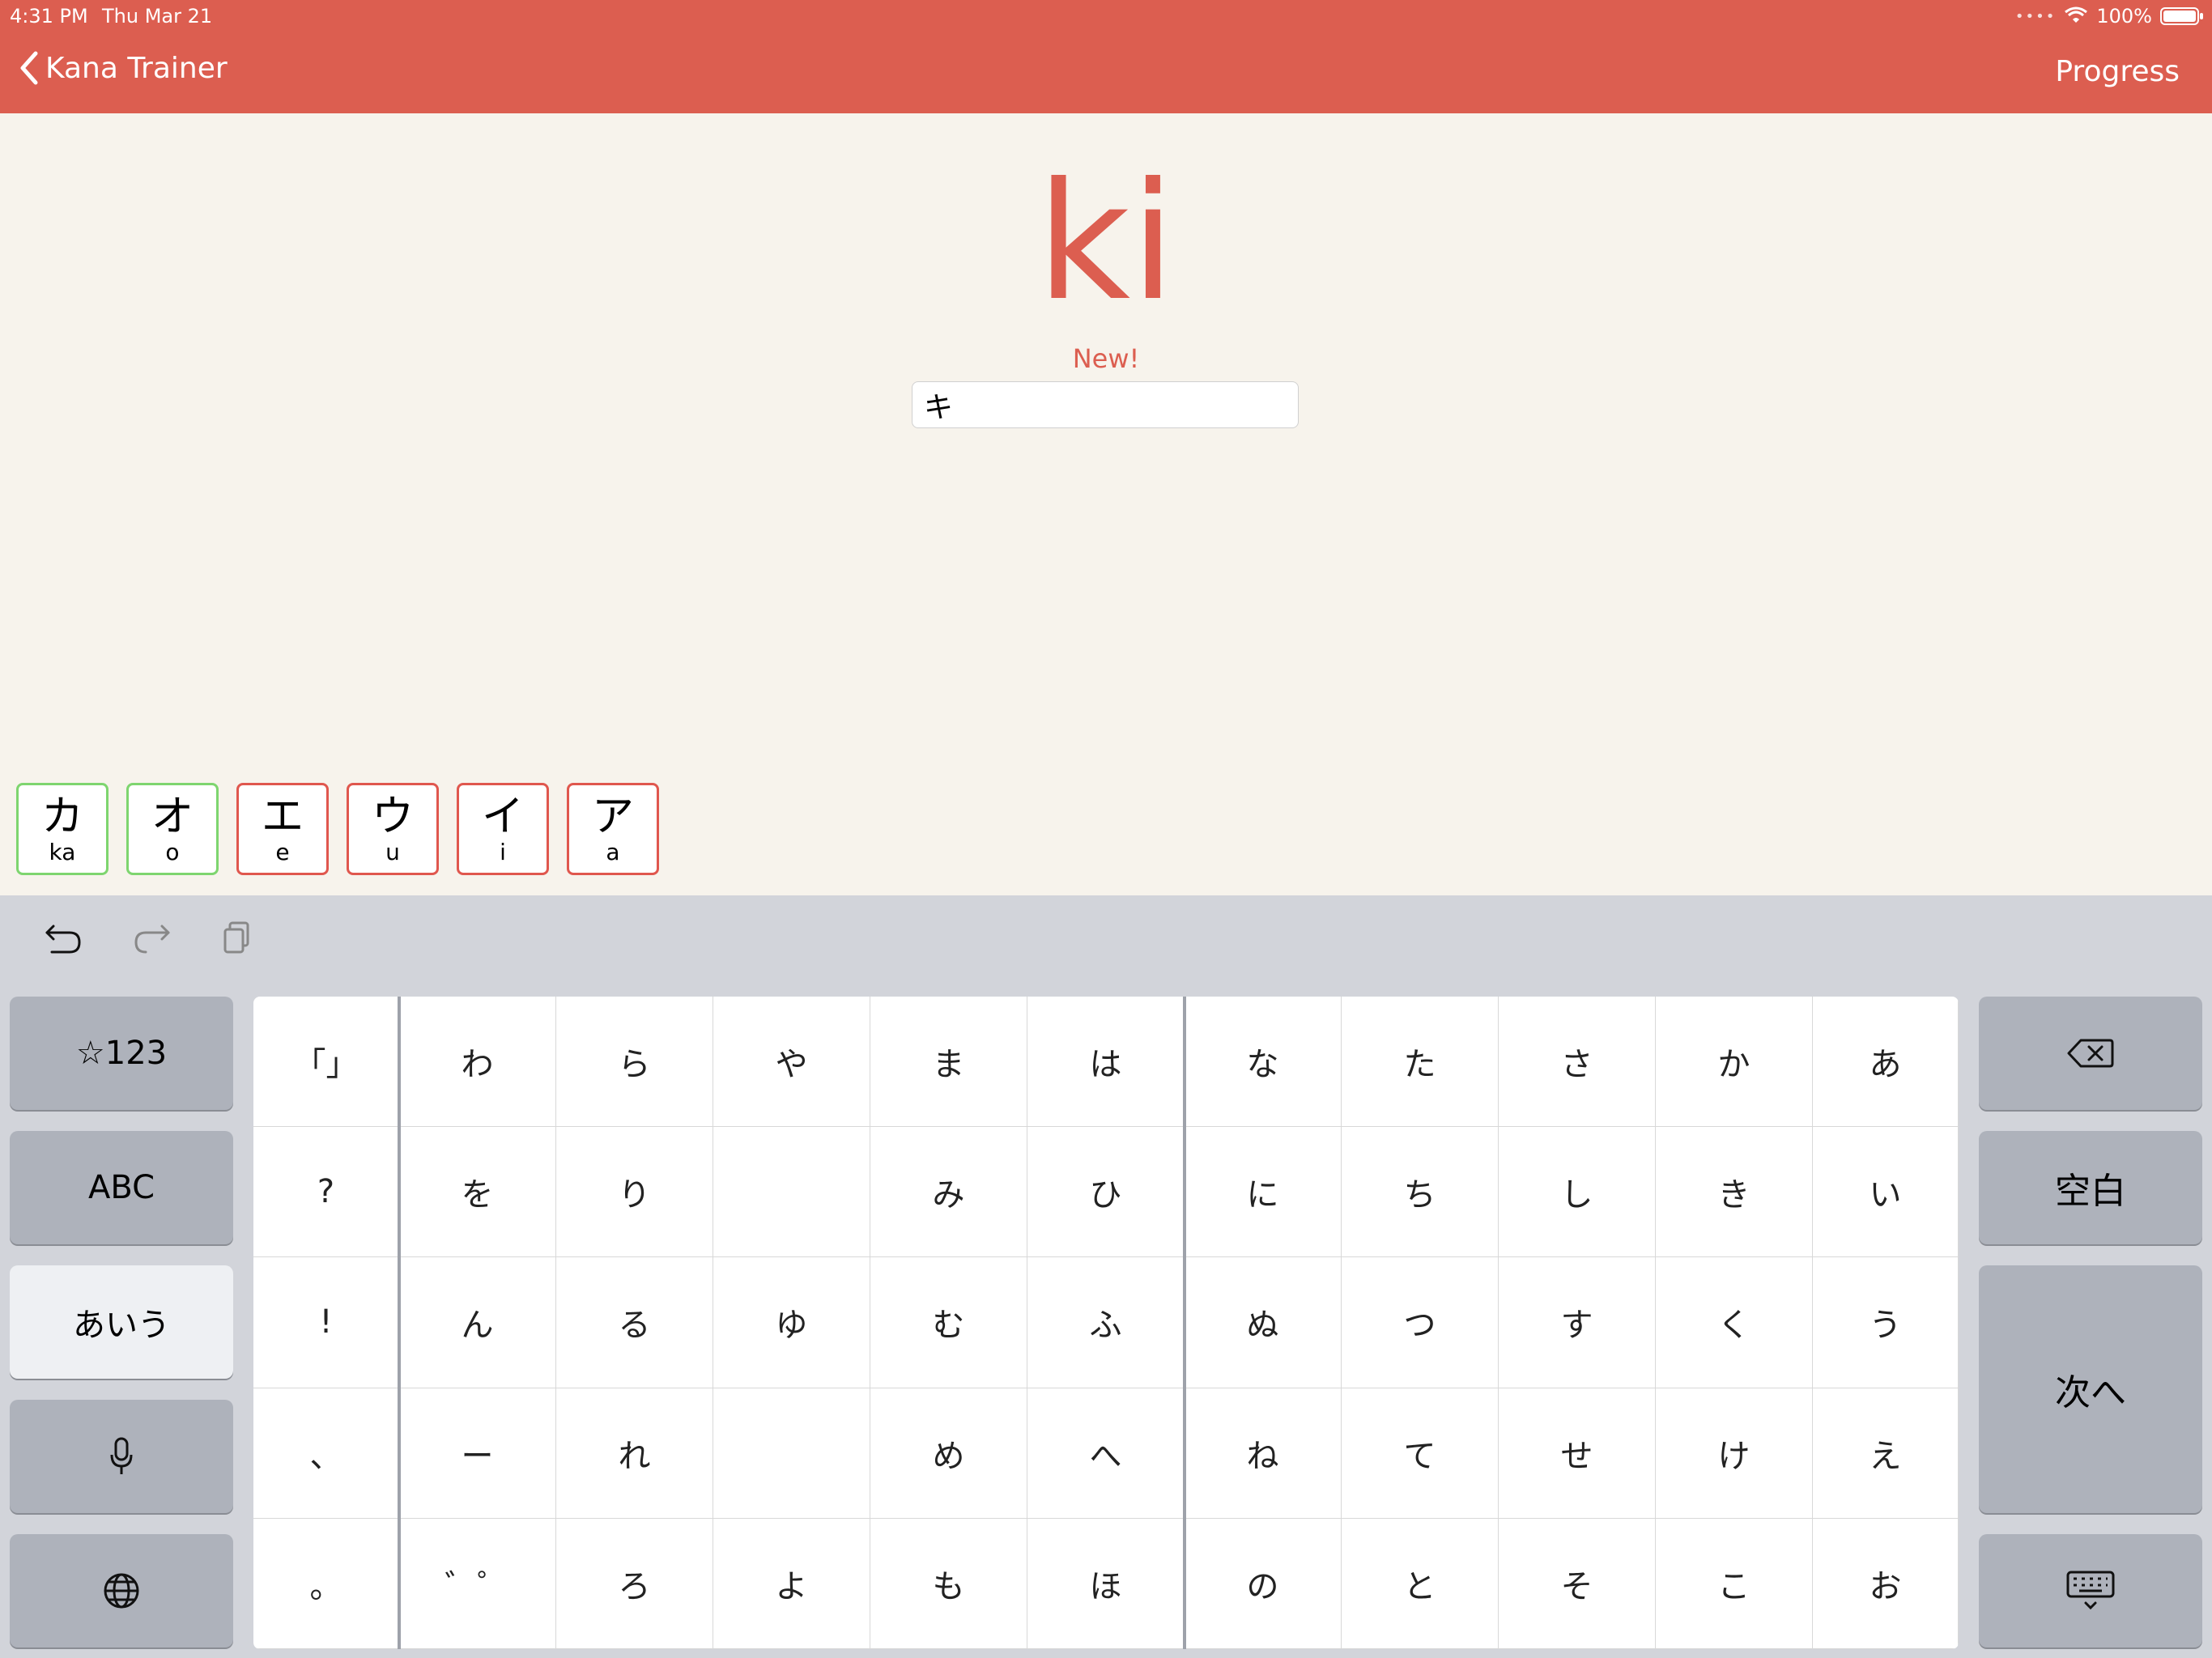 Image resolution: width=2212 pixels, height=1658 pixels. What do you see at coordinates (2090, 1389) in the screenshot?
I see `next-key: 次へ` at bounding box center [2090, 1389].